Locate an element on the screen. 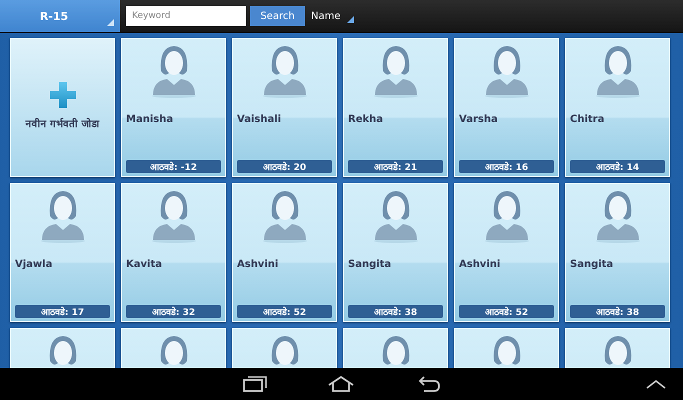  weeks-badge: आठवडे: -12 is located at coordinates (173, 166).